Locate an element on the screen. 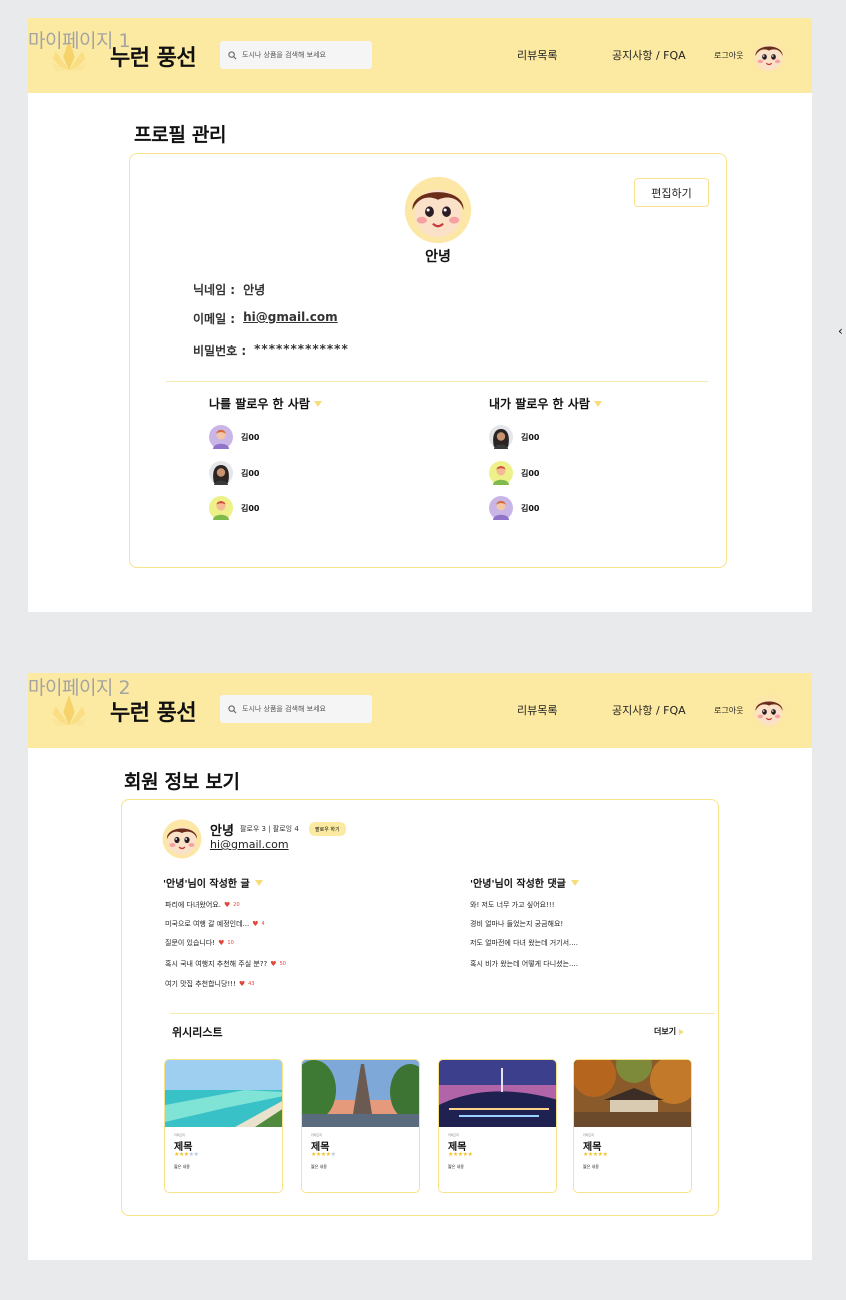  beach-photo is located at coordinates (223, 1093).